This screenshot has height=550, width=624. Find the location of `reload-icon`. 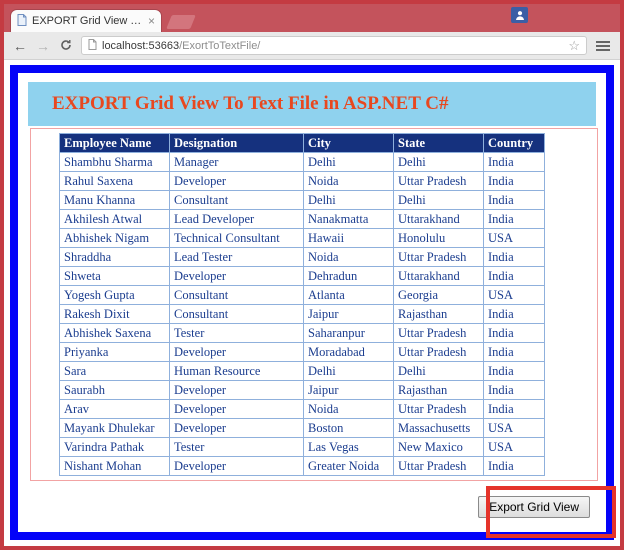

reload-icon is located at coordinates (66, 46).